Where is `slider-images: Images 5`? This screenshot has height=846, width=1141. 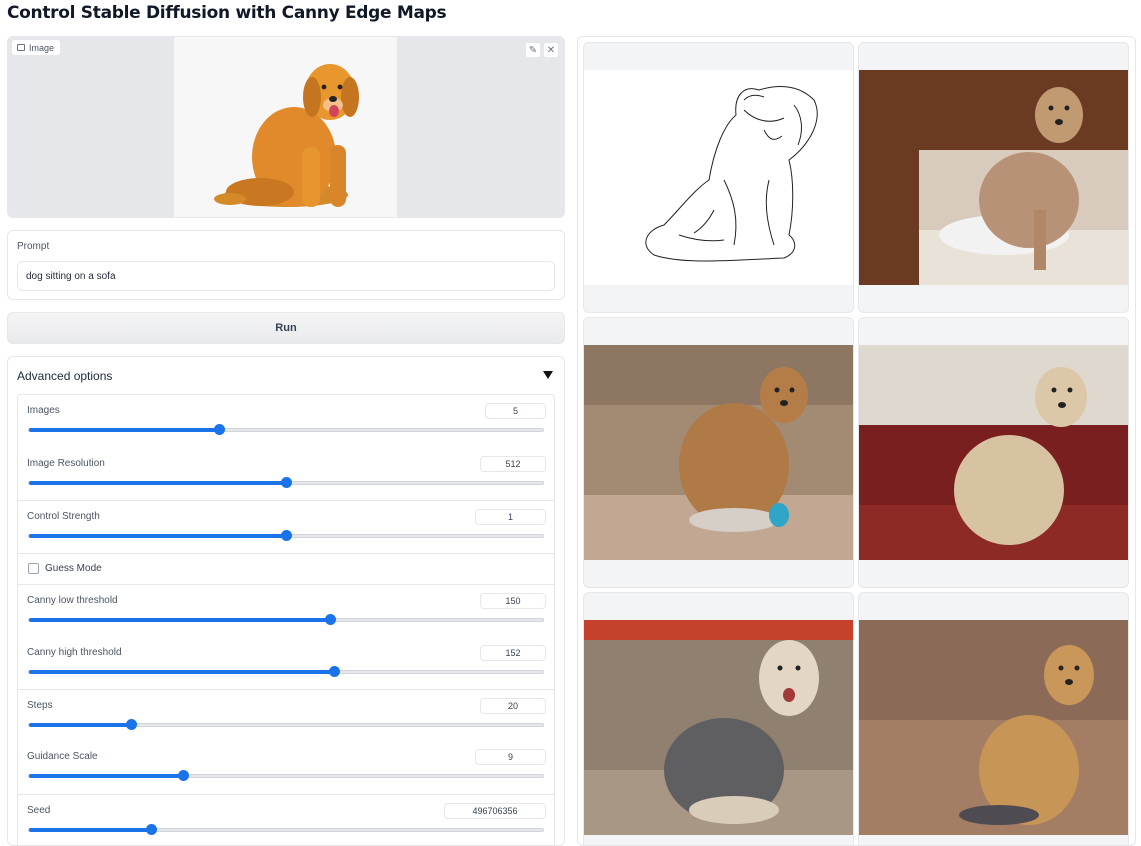
slider-images: Images 5 is located at coordinates (286, 421).